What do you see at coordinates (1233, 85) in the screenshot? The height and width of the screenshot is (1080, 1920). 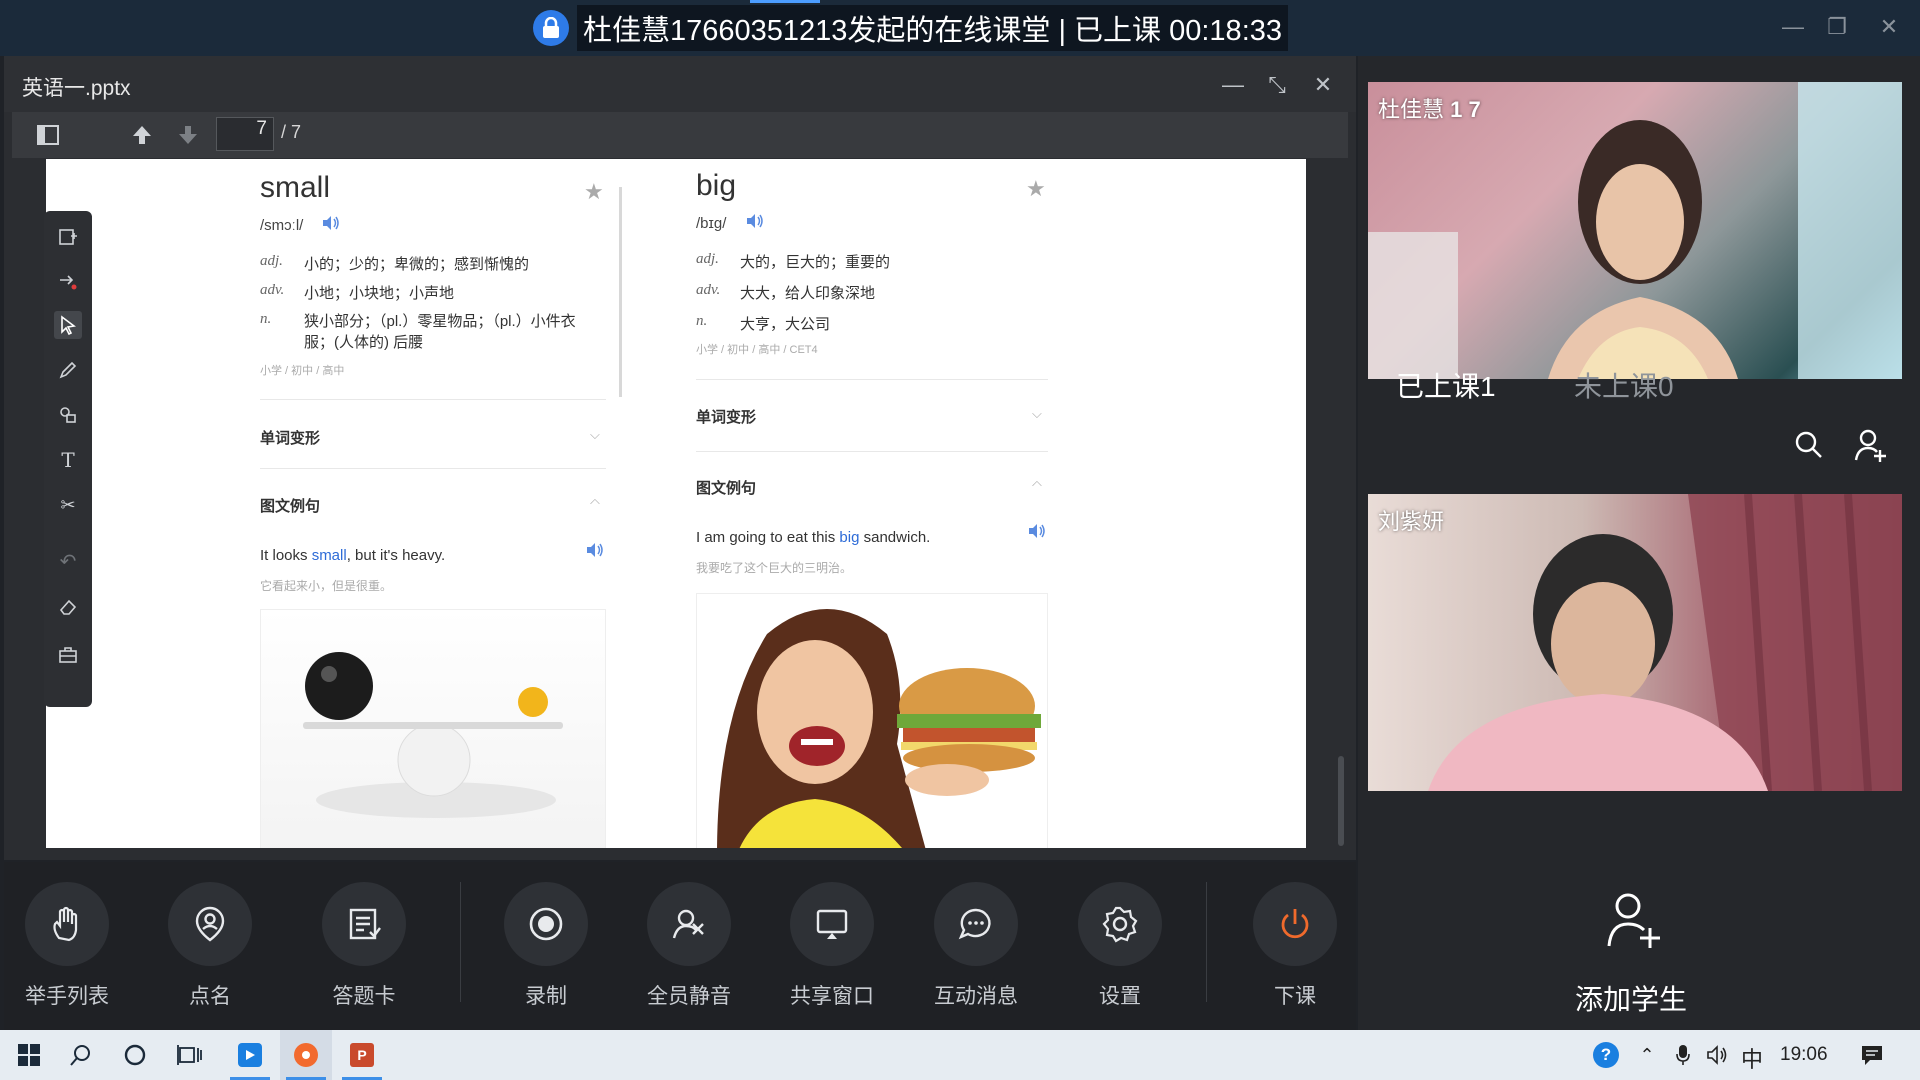 I see `ppt-minimize-icon: —` at bounding box center [1233, 85].